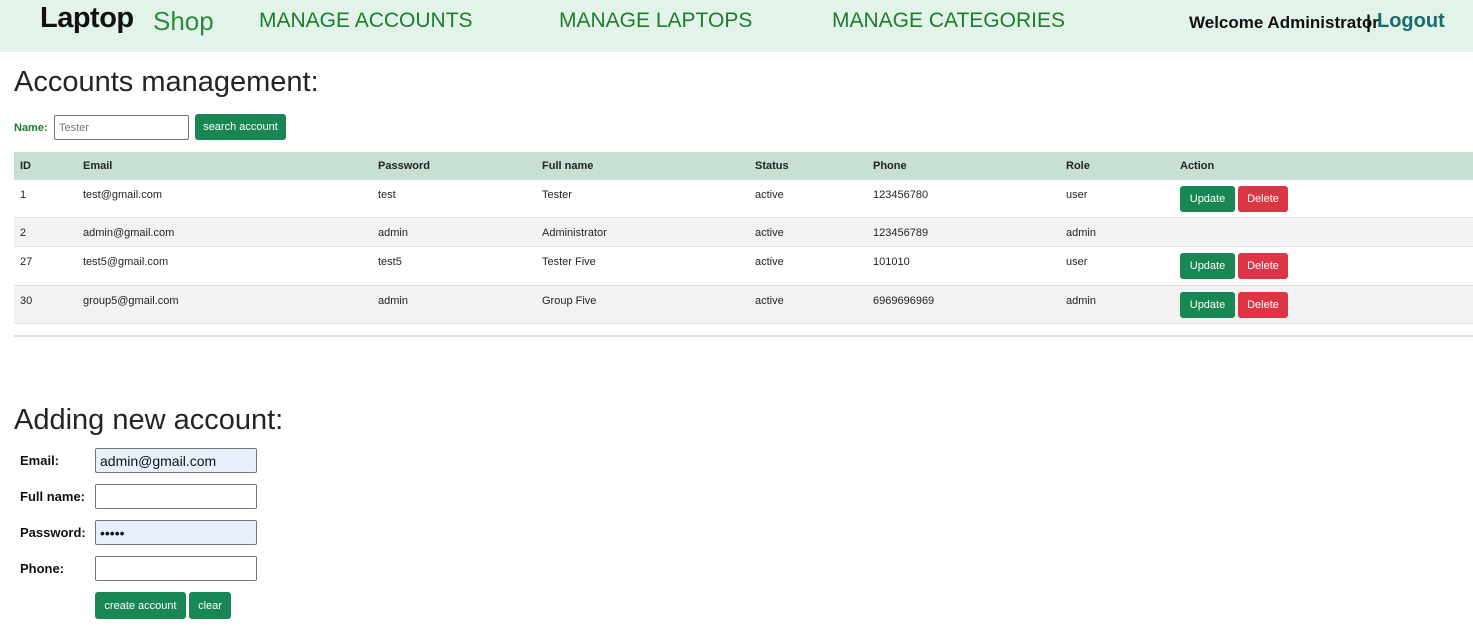  I want to click on accounts-section-title: Accounts management:, so click(166, 82).